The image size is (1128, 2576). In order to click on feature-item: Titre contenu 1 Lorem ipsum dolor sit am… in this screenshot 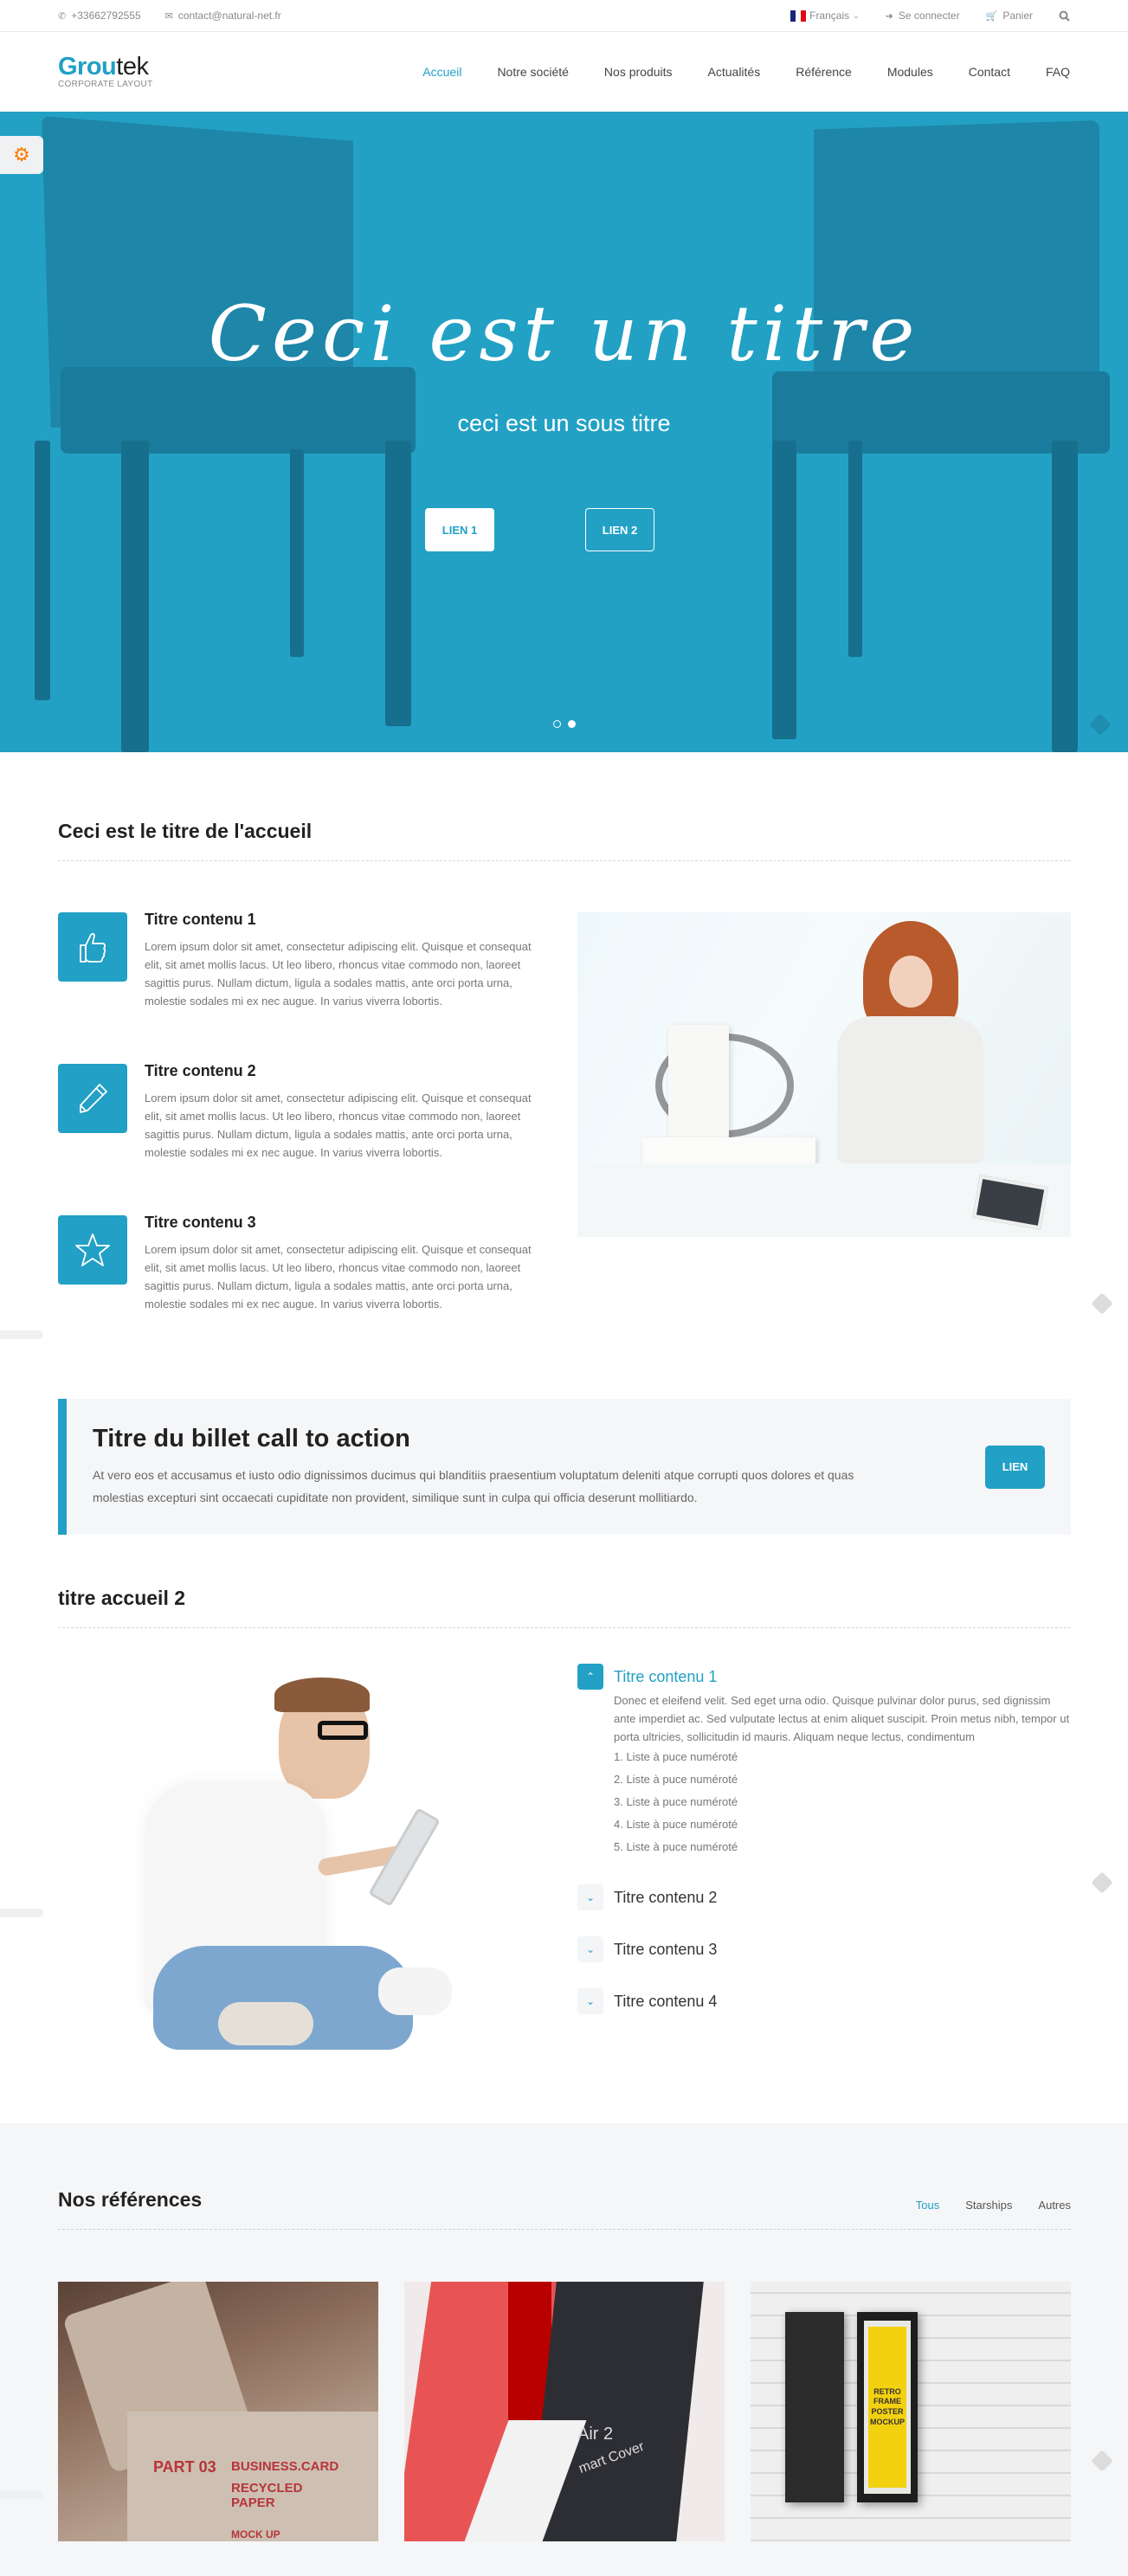, I will do `click(302, 961)`.